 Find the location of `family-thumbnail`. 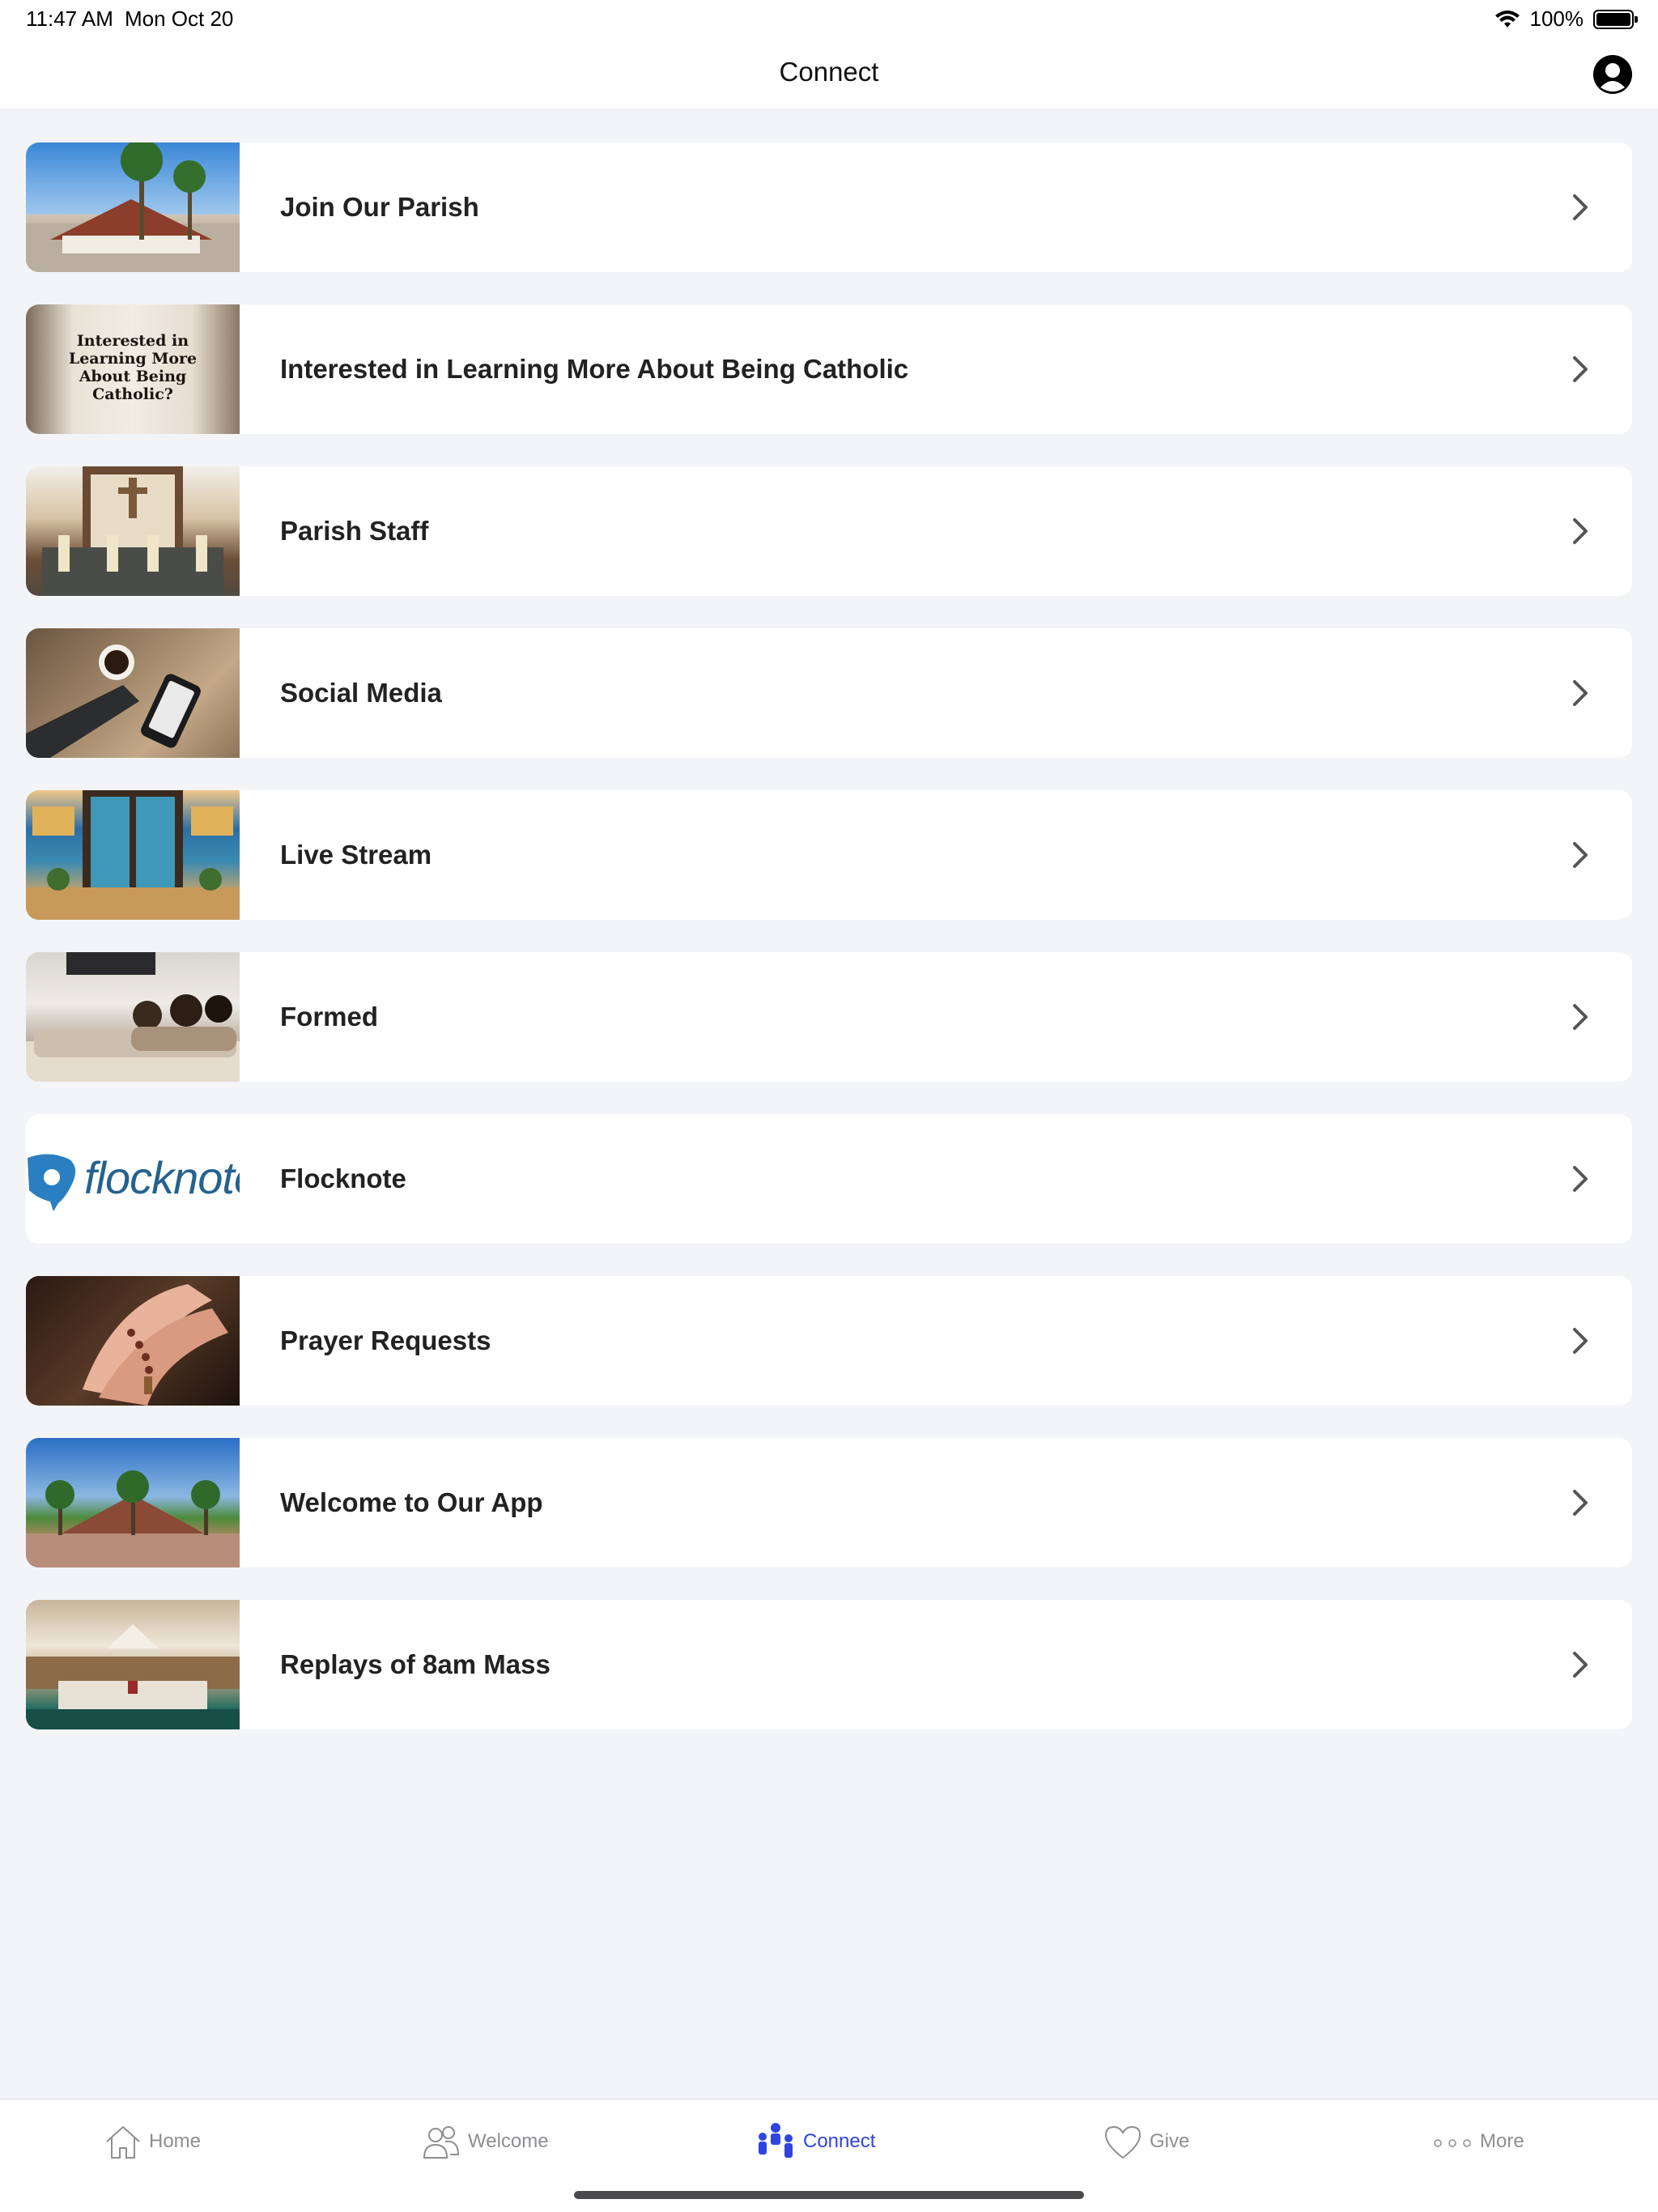

family-thumbnail is located at coordinates (133, 1017).